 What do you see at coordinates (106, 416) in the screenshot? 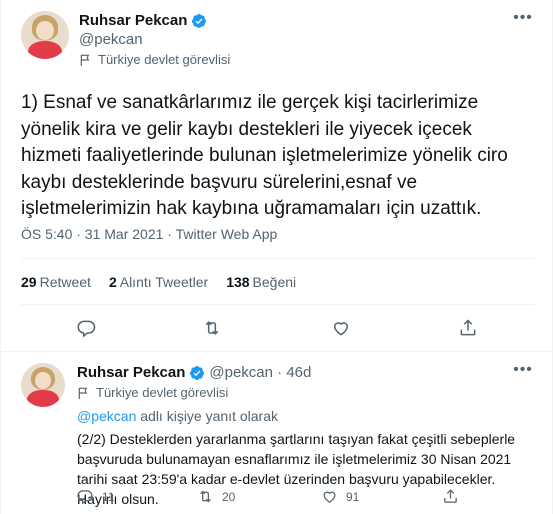
I see `reply-to-link: @pekcan` at bounding box center [106, 416].